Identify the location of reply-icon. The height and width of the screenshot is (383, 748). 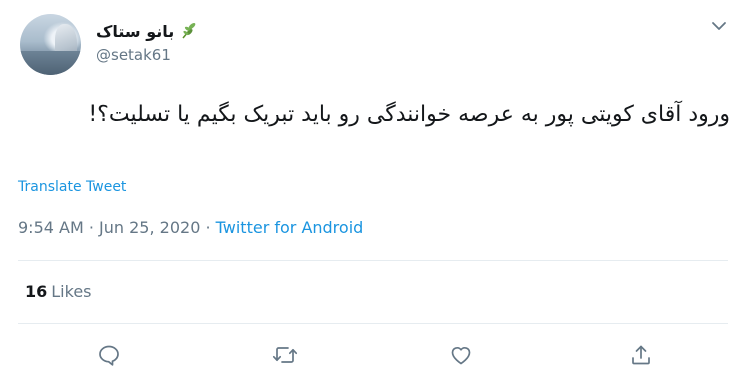
(109, 355).